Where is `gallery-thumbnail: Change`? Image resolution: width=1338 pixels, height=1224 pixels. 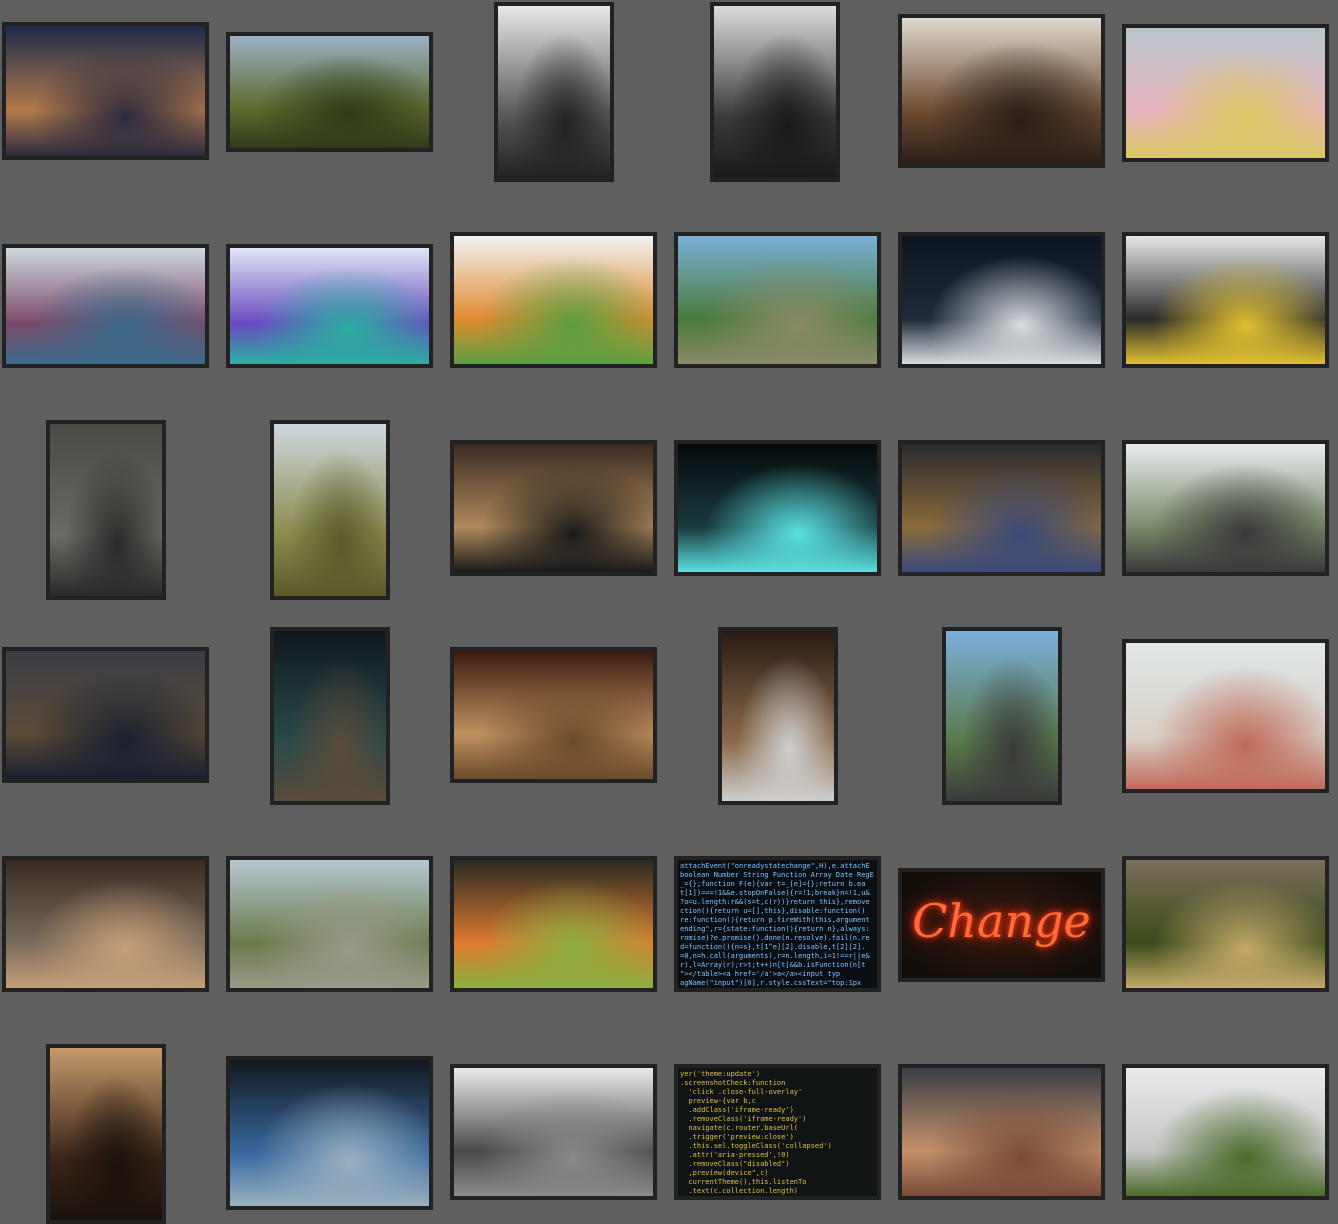
gallery-thumbnail: Change is located at coordinates (1001, 925).